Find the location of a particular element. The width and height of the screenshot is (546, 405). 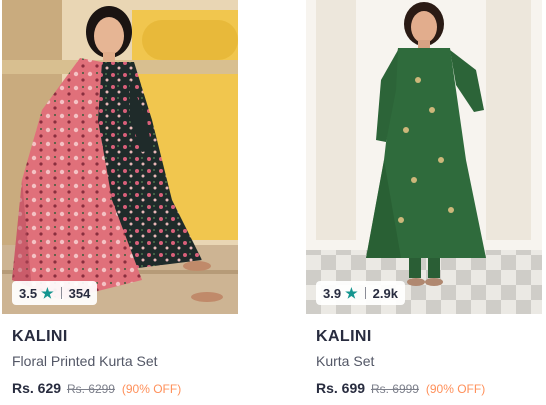

original-price: Rs. 6999 is located at coordinates (394, 389).